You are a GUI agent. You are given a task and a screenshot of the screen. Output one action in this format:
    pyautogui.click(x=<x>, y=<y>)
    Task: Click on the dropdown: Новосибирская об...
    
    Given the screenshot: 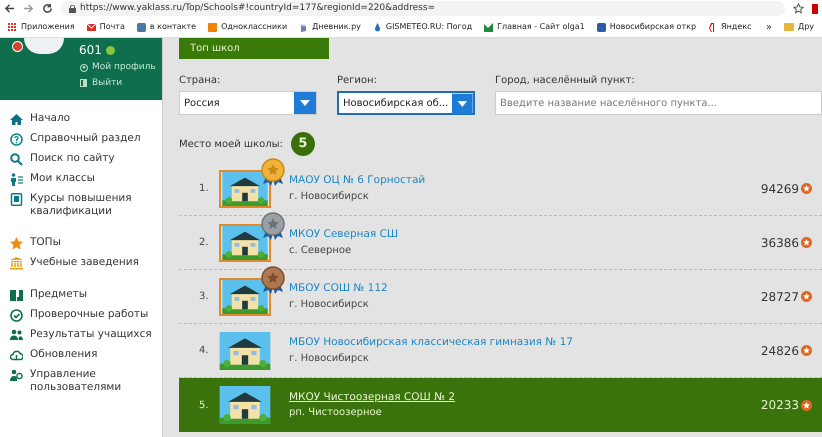 What is the action you would take?
    pyautogui.click(x=406, y=103)
    